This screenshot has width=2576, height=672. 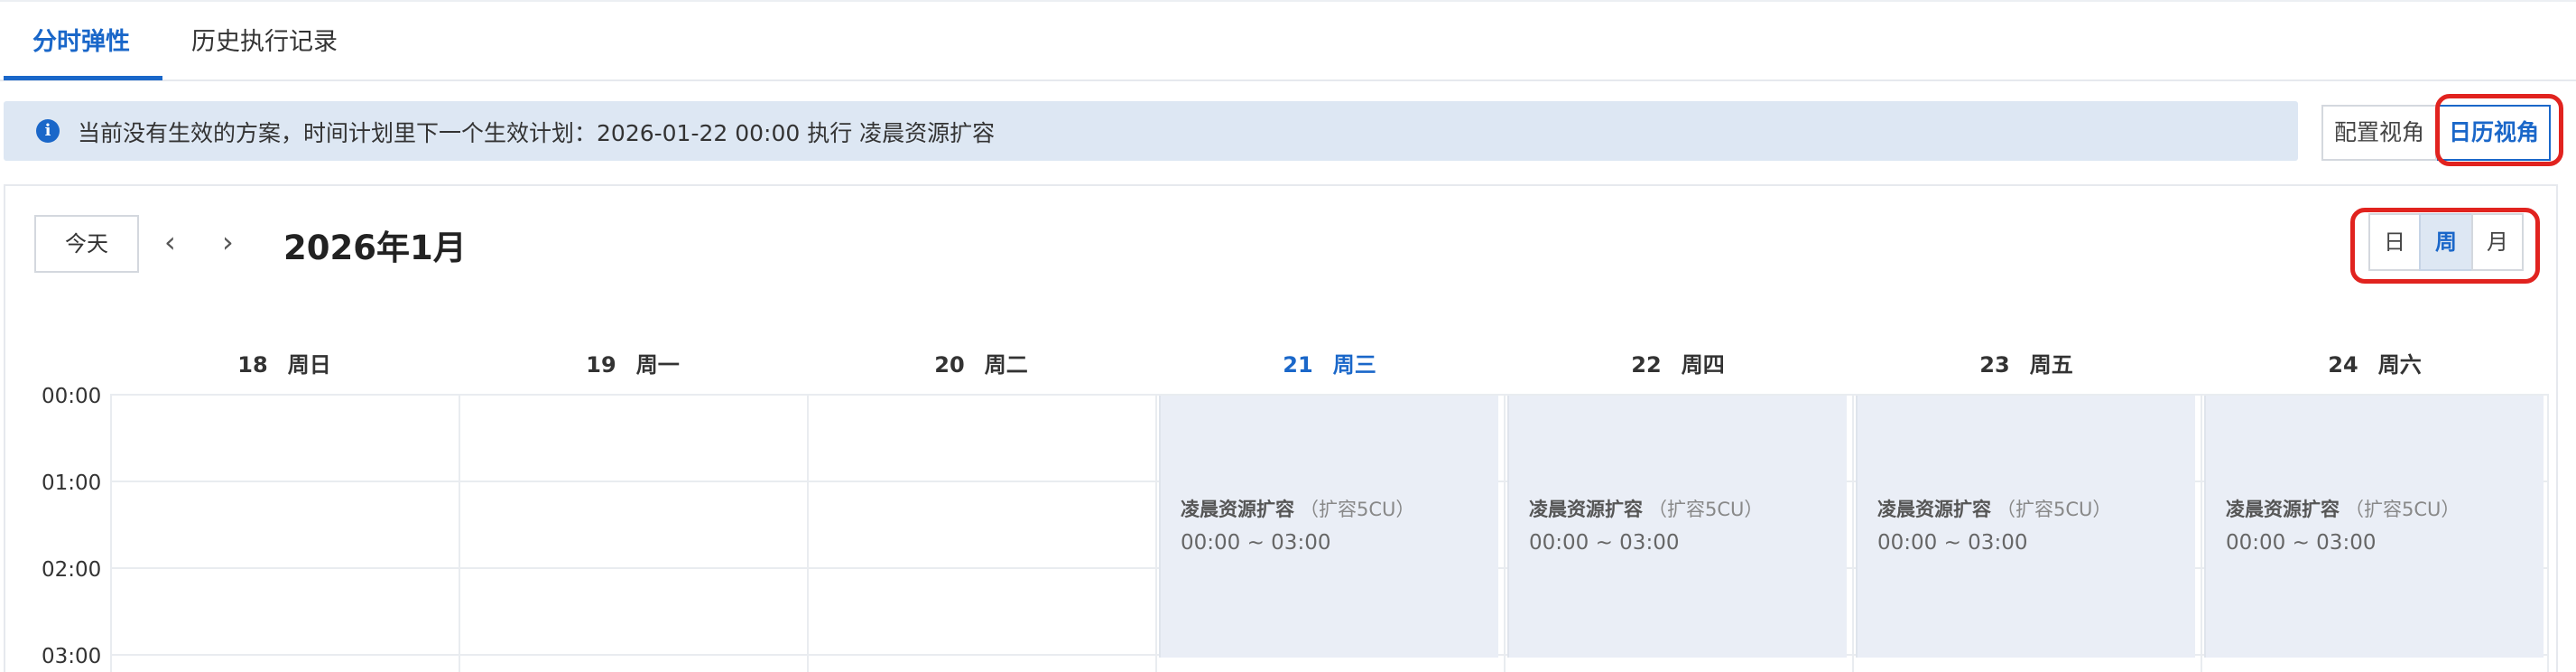 I want to click on day-number: 21, so click(x=1298, y=365).